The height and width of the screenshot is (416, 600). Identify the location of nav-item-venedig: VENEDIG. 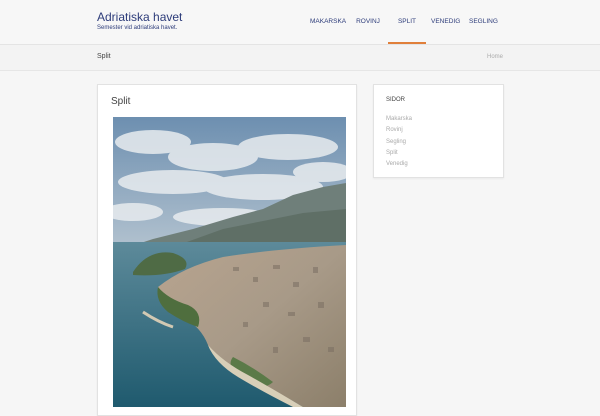
(445, 22).